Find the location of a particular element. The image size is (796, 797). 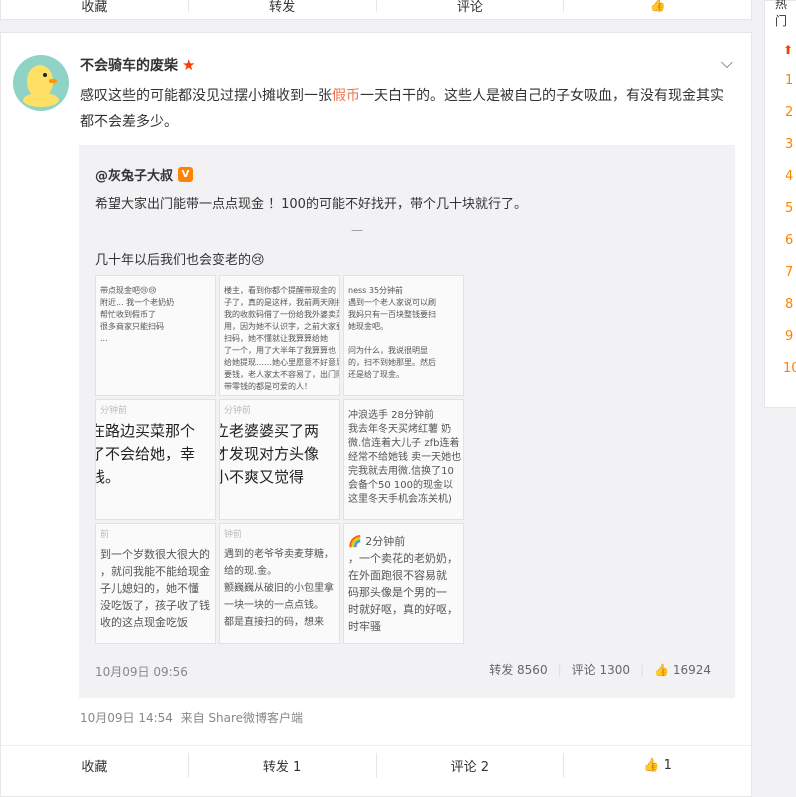

repost-like-link: 👍 16924 is located at coordinates (682, 670).